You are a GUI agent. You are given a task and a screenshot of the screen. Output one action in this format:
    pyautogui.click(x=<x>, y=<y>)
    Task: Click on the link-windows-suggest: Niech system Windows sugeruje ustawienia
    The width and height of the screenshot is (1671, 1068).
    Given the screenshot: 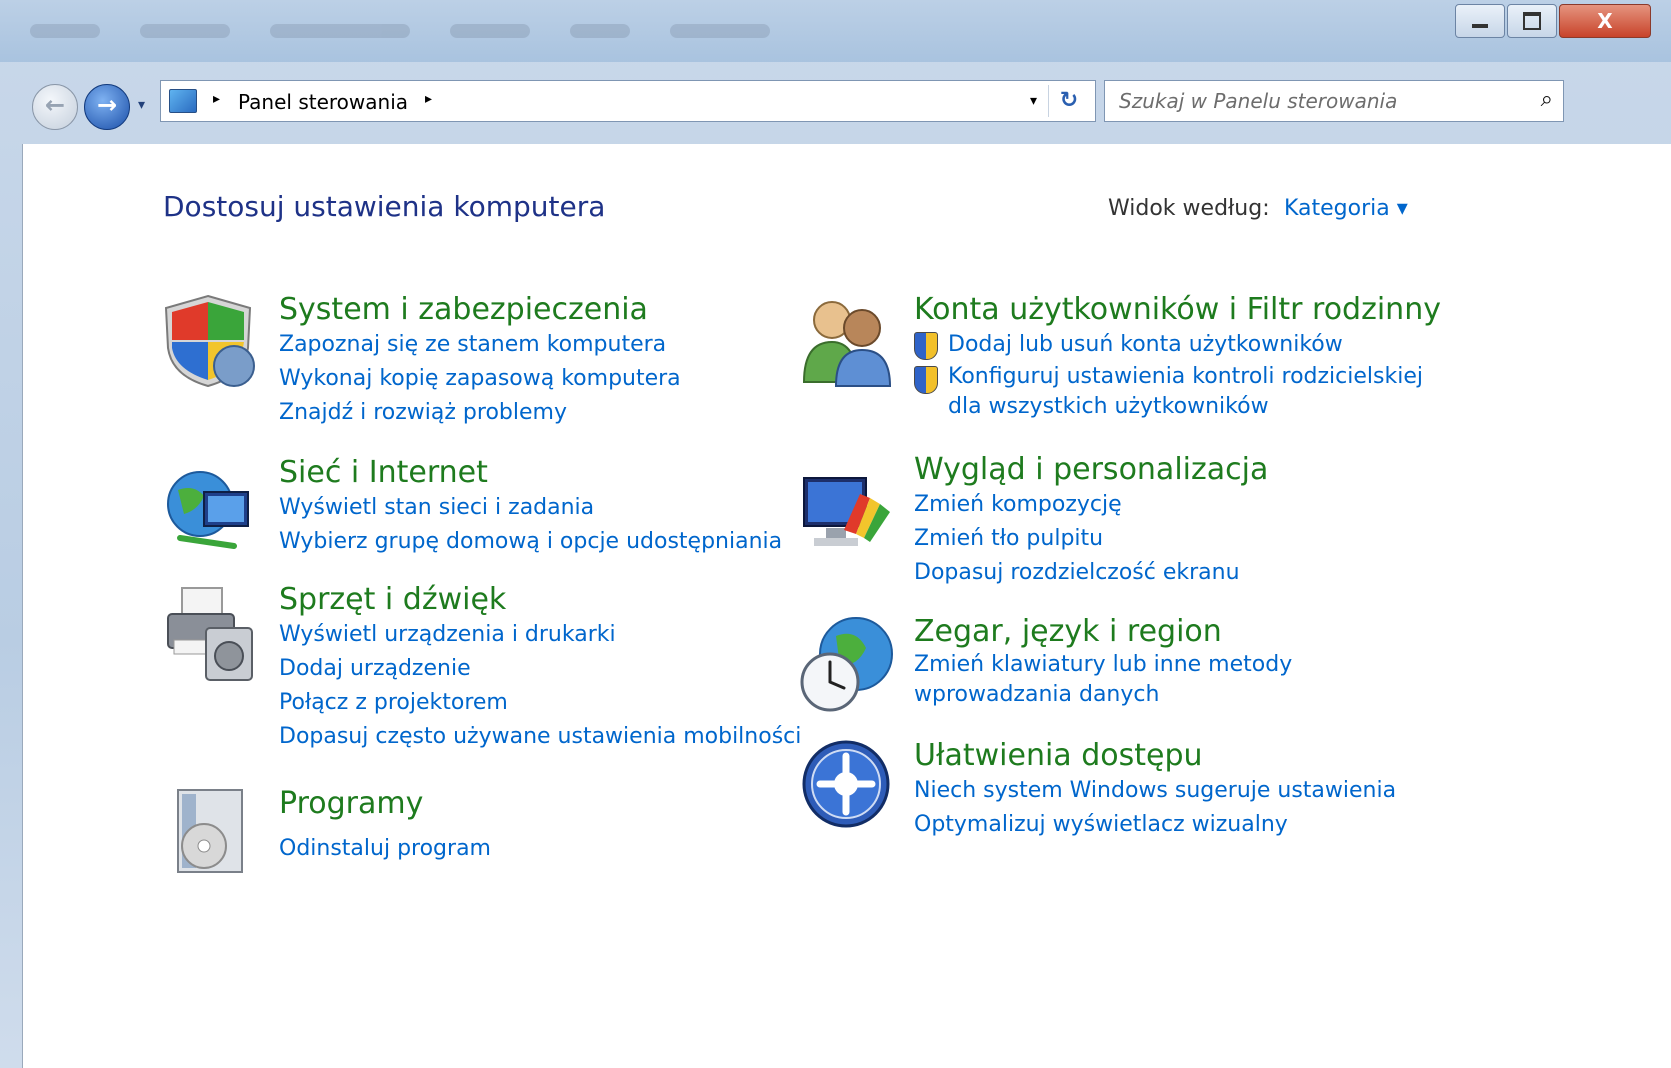 What is the action you would take?
    pyautogui.click(x=1155, y=791)
    